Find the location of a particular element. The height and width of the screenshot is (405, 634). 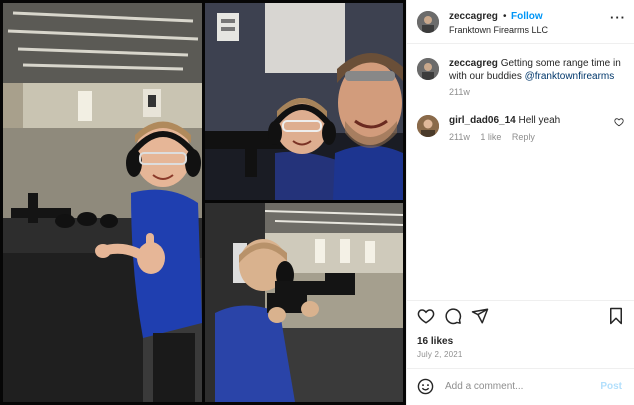

comment: girl_dad06_14 Hell yeah is located at coordinates (504, 120).